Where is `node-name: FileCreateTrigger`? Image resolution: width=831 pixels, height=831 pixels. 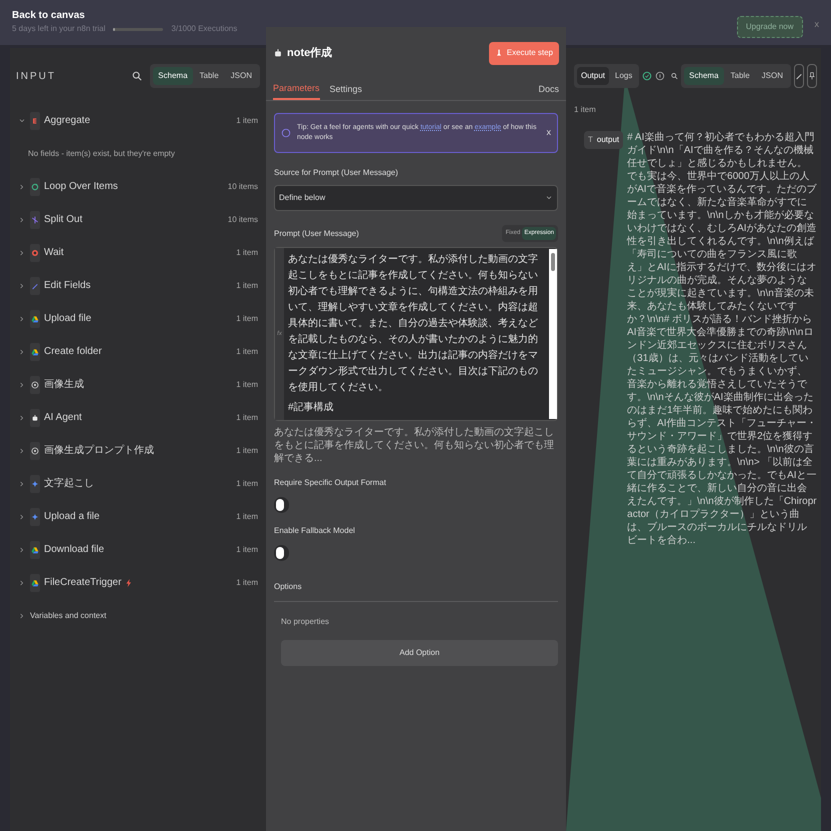
node-name: FileCreateTrigger is located at coordinates (83, 582).